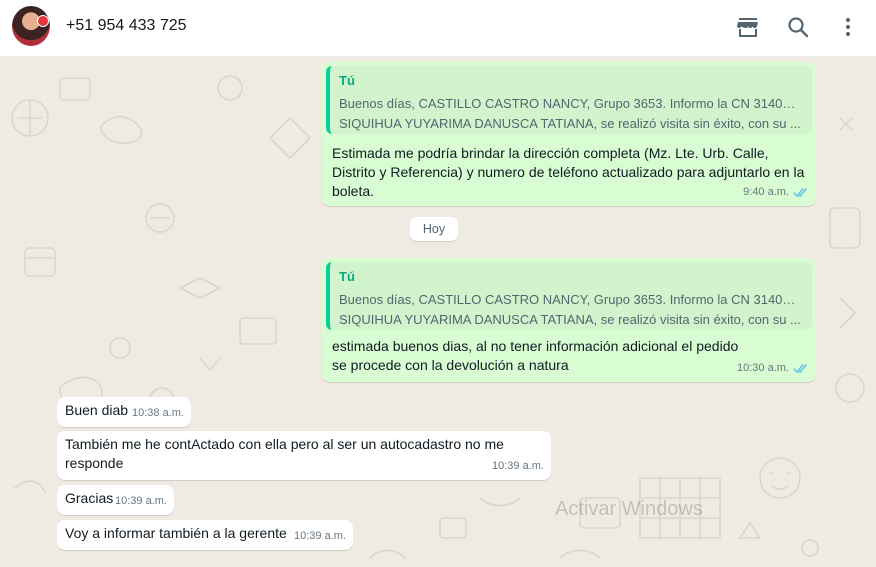 The width and height of the screenshot is (876, 567). What do you see at coordinates (434, 229) in the screenshot?
I see `day-divider: Hoy` at bounding box center [434, 229].